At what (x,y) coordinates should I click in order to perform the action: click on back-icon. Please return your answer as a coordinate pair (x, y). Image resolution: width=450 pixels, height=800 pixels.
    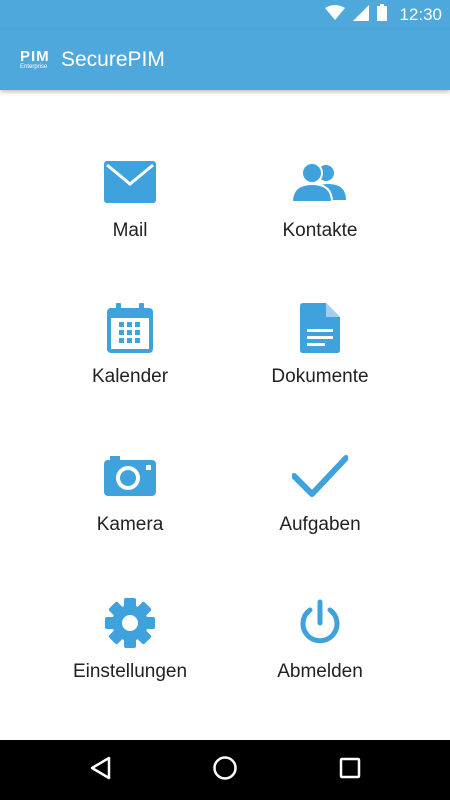
    Looking at the image, I should click on (100, 770).